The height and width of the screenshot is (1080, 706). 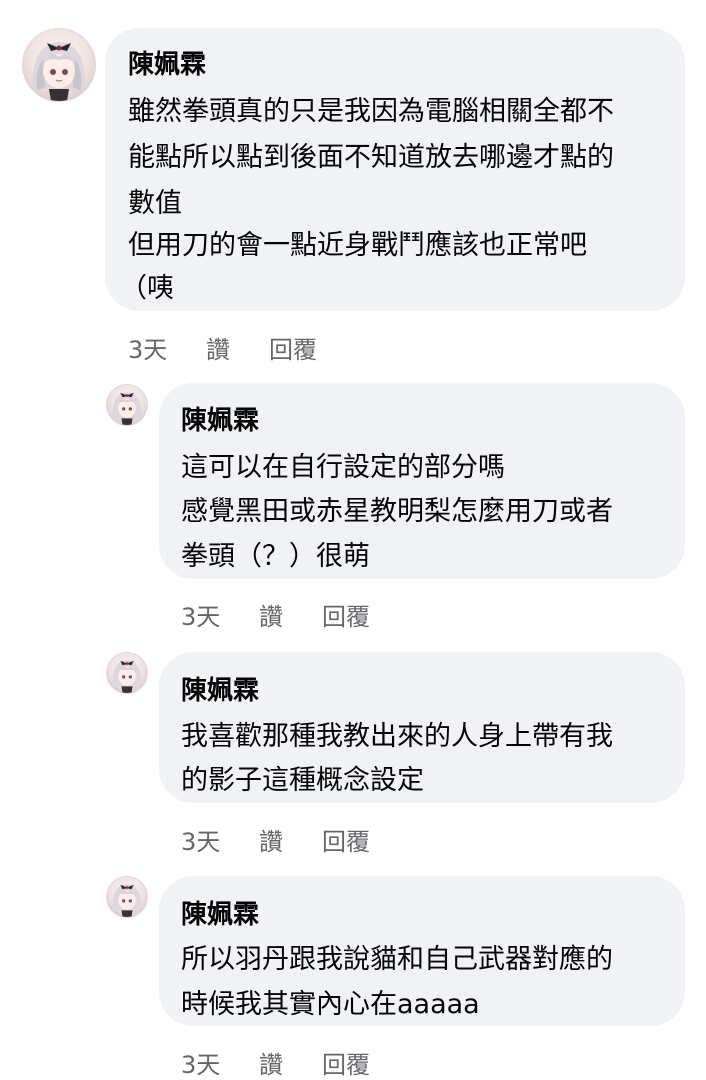 What do you see at coordinates (397, 959) in the screenshot?
I see `comment-text-line: 所以羽丹跟我說貓和自己武器對應的` at bounding box center [397, 959].